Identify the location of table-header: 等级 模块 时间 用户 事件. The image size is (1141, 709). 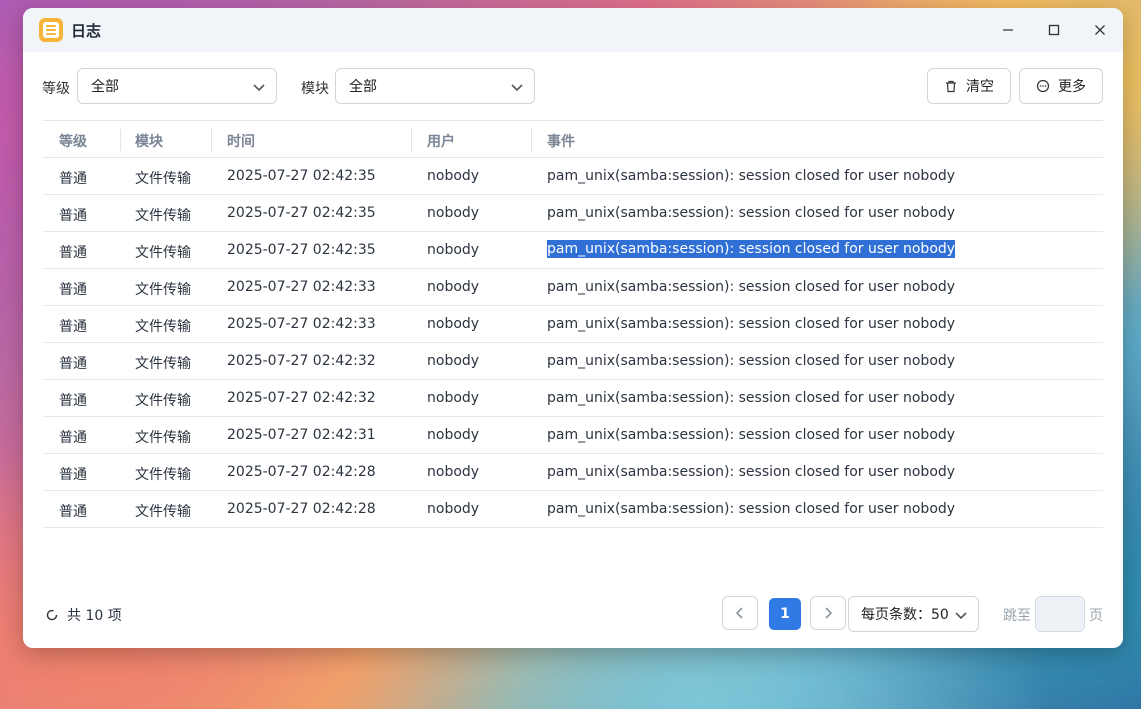
(573, 139).